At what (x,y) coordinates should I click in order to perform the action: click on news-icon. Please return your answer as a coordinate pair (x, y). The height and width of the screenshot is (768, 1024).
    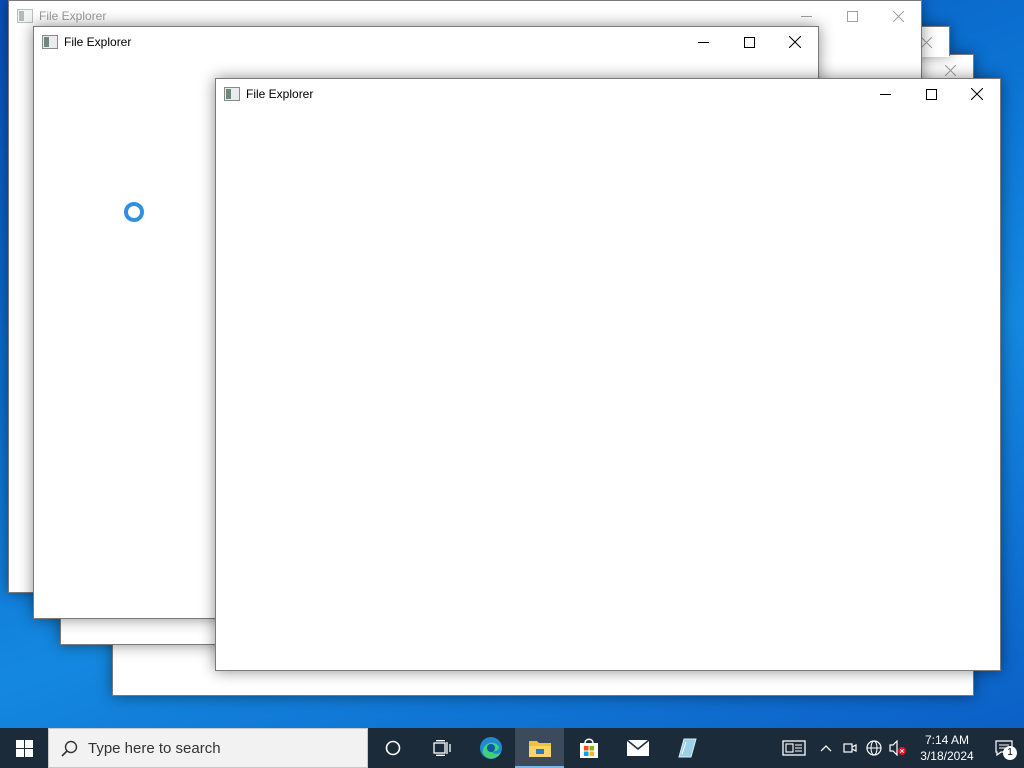
    Looking at the image, I should click on (794, 748).